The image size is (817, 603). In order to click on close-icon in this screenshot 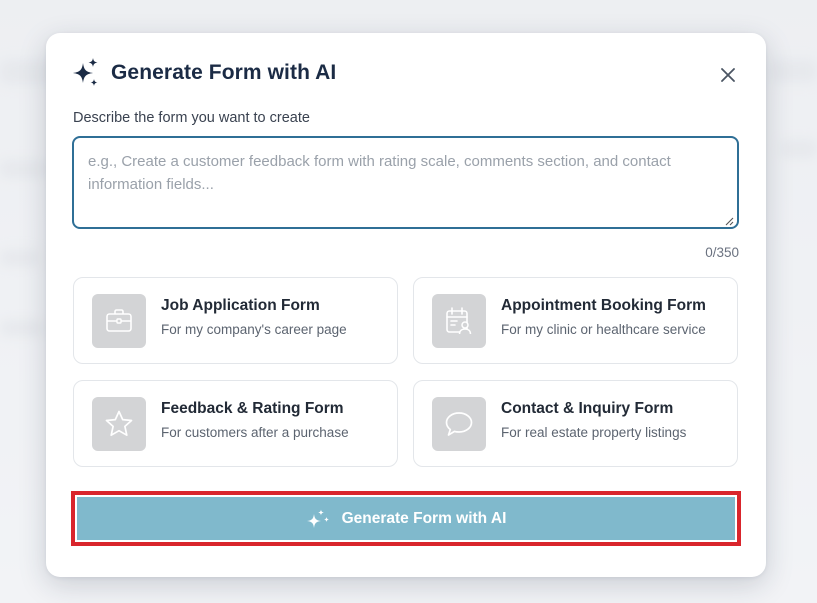, I will do `click(728, 75)`.